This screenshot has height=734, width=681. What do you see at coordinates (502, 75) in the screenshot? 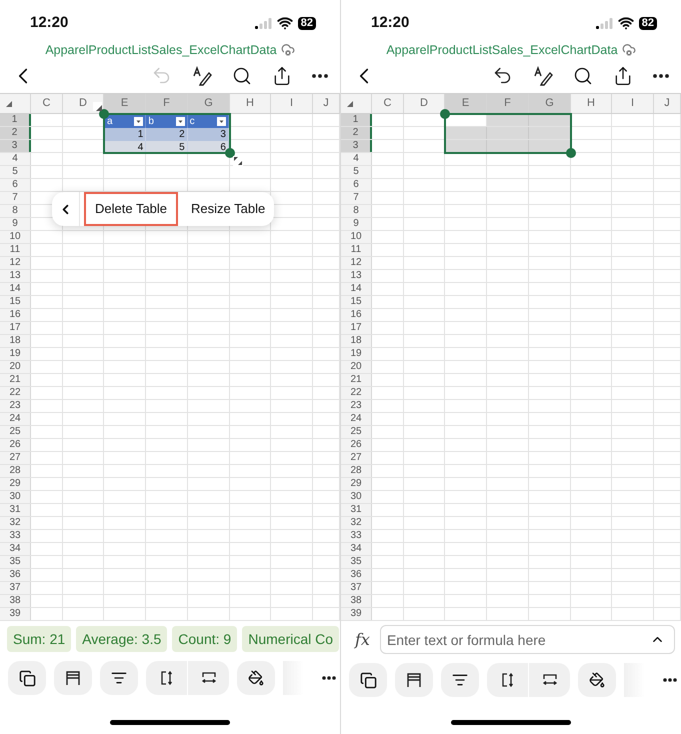
I see `undo-icon` at bounding box center [502, 75].